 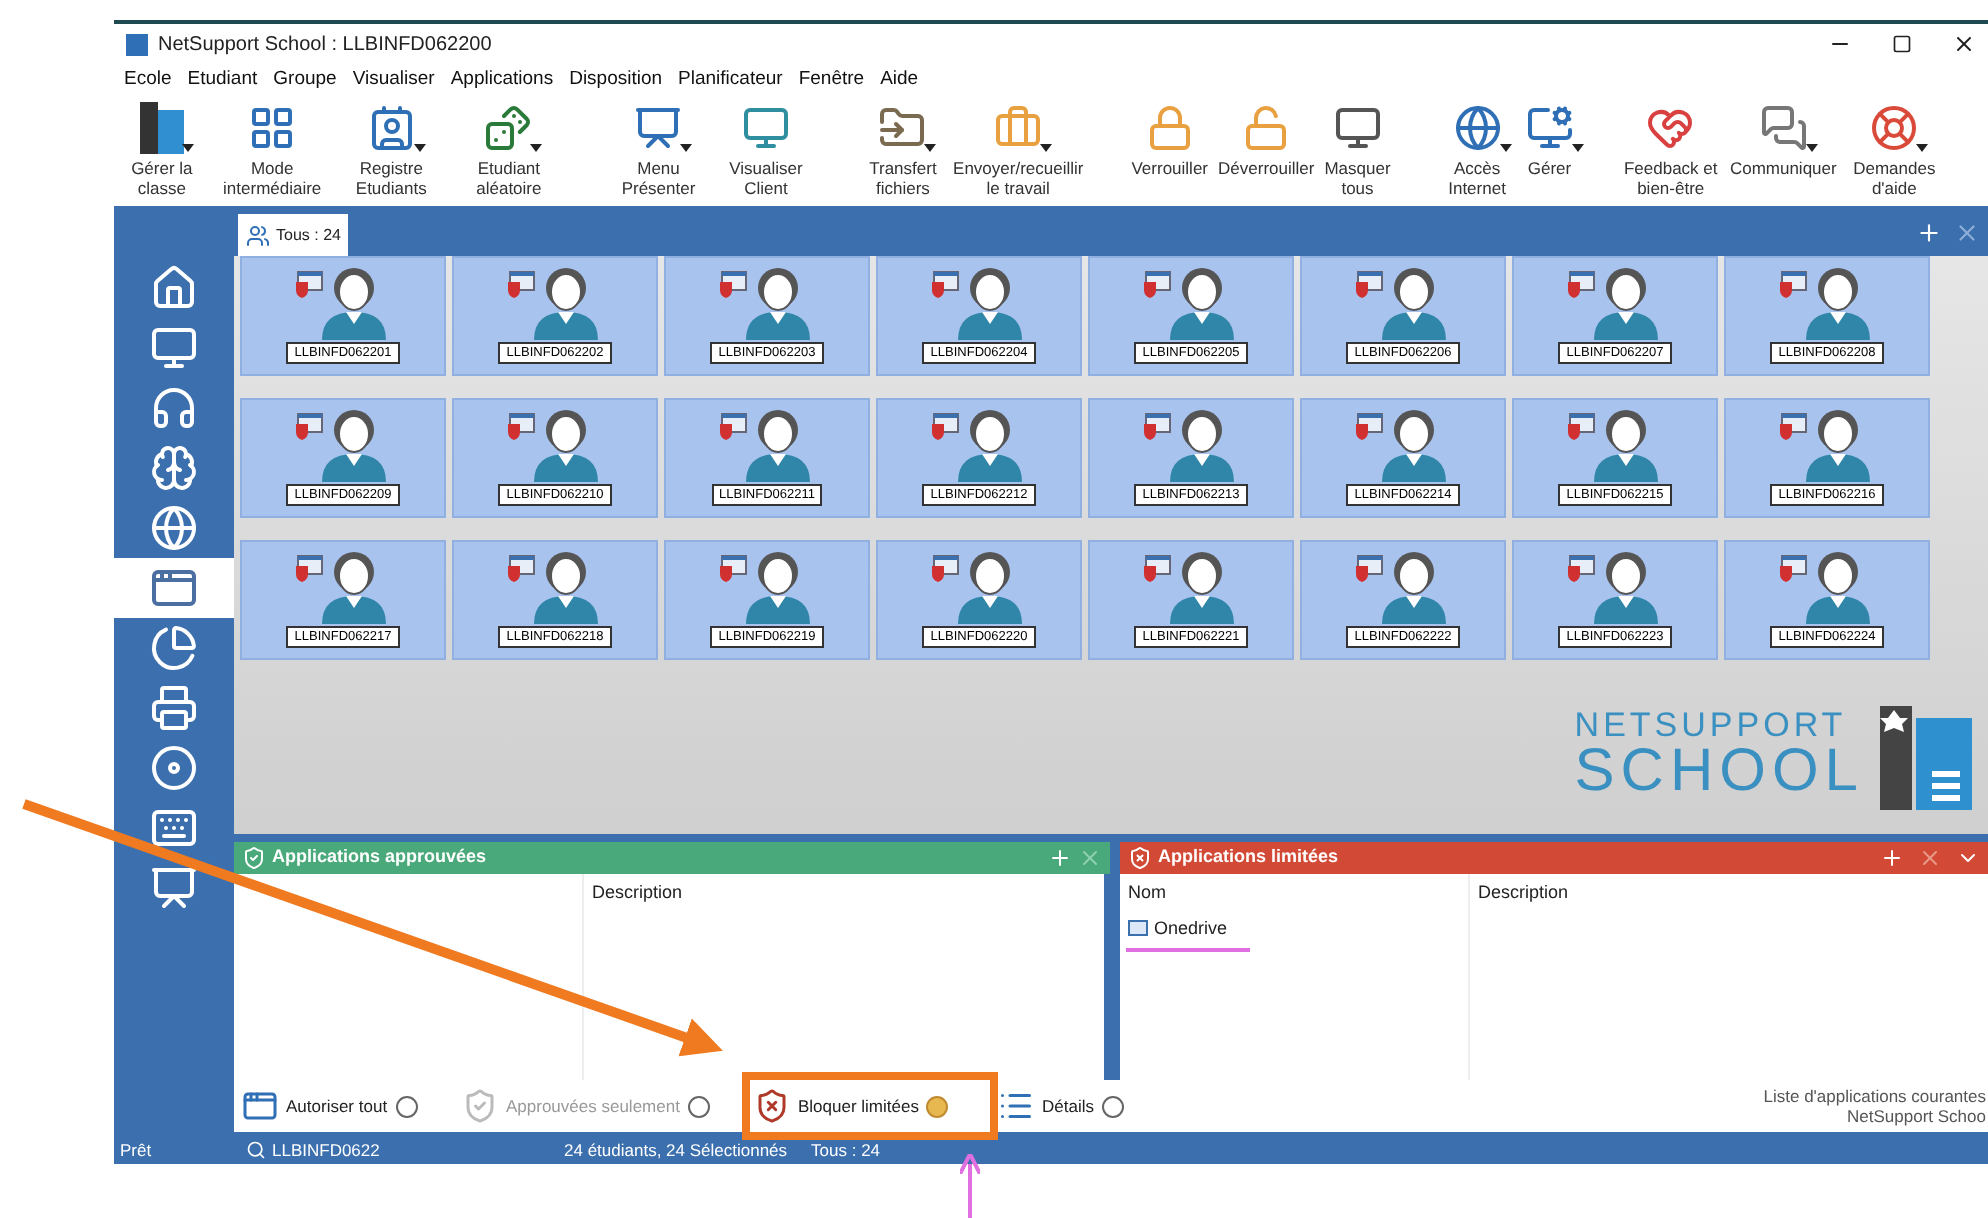 What do you see at coordinates (846, 1150) in the screenshot?
I see `status-text: Tous : 24` at bounding box center [846, 1150].